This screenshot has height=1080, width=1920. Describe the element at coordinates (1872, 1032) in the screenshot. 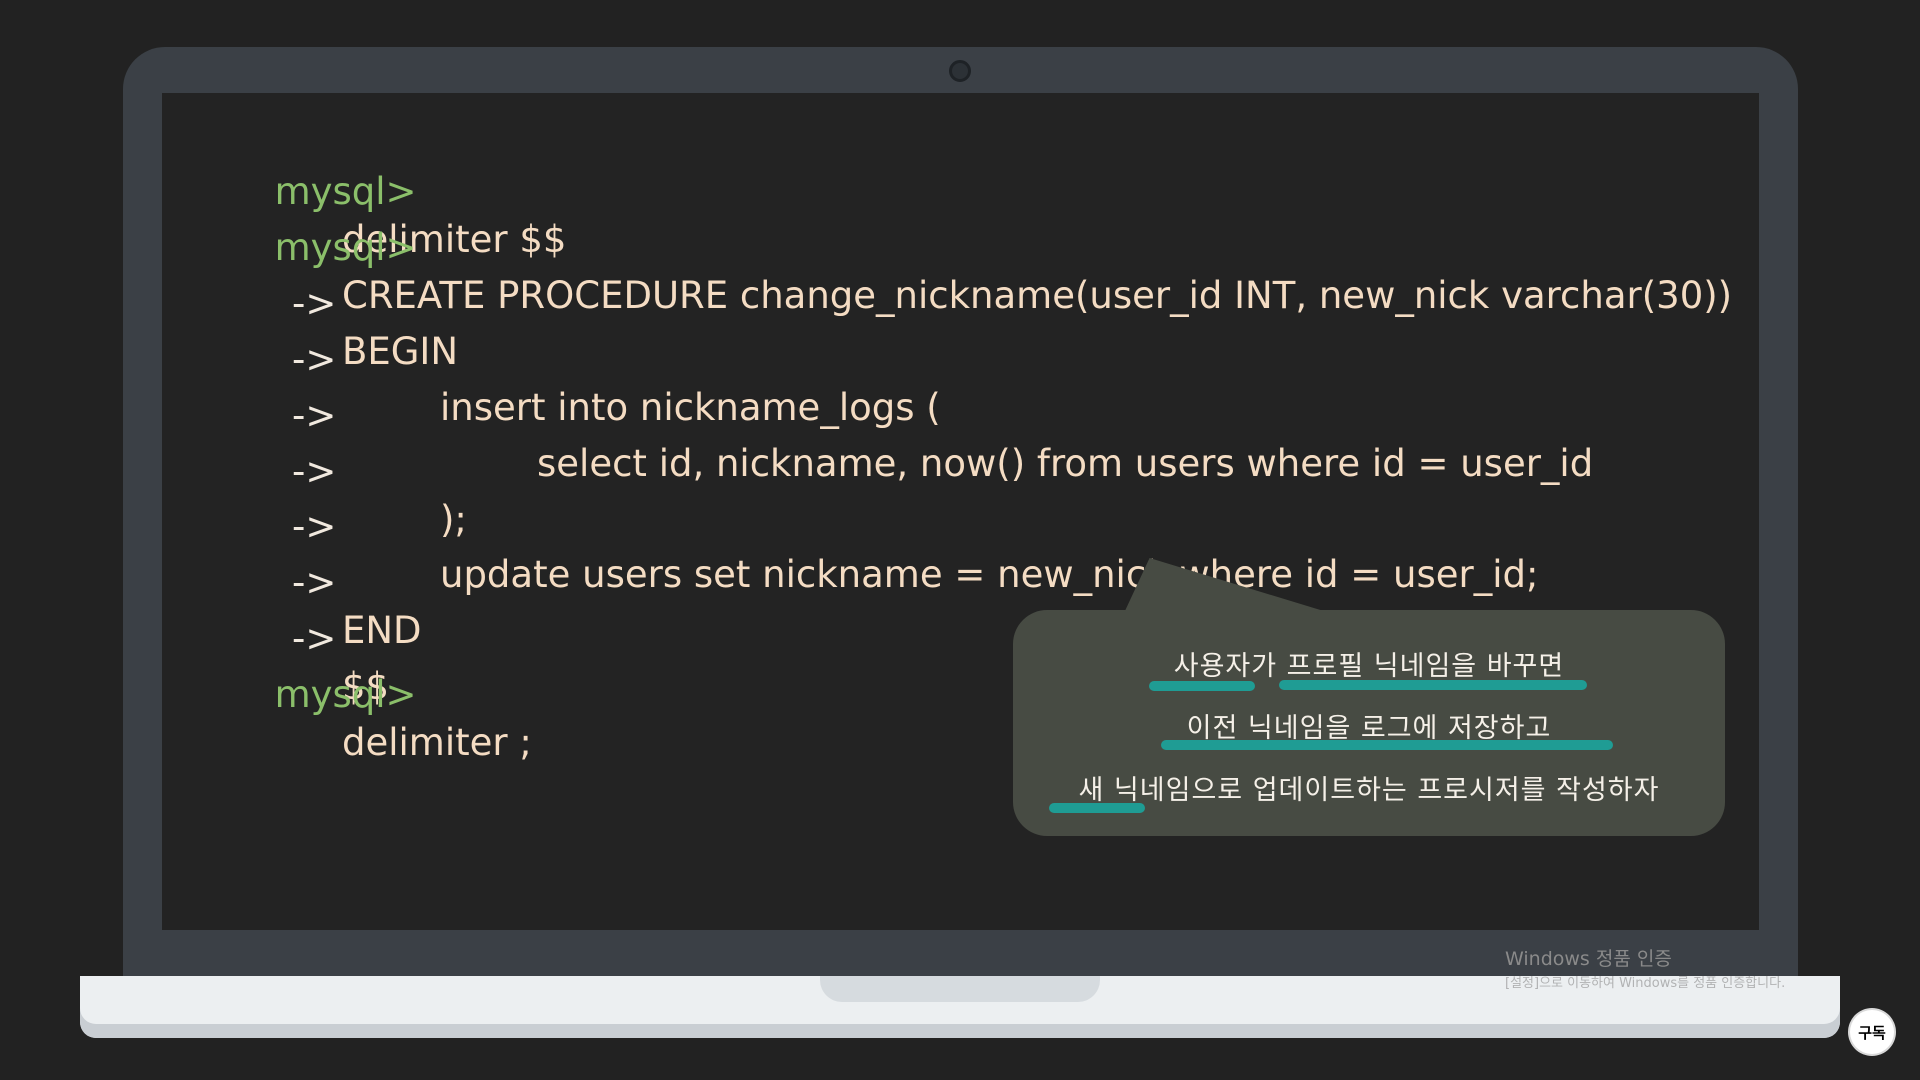

I see `subscribe-button: 구독` at that location.